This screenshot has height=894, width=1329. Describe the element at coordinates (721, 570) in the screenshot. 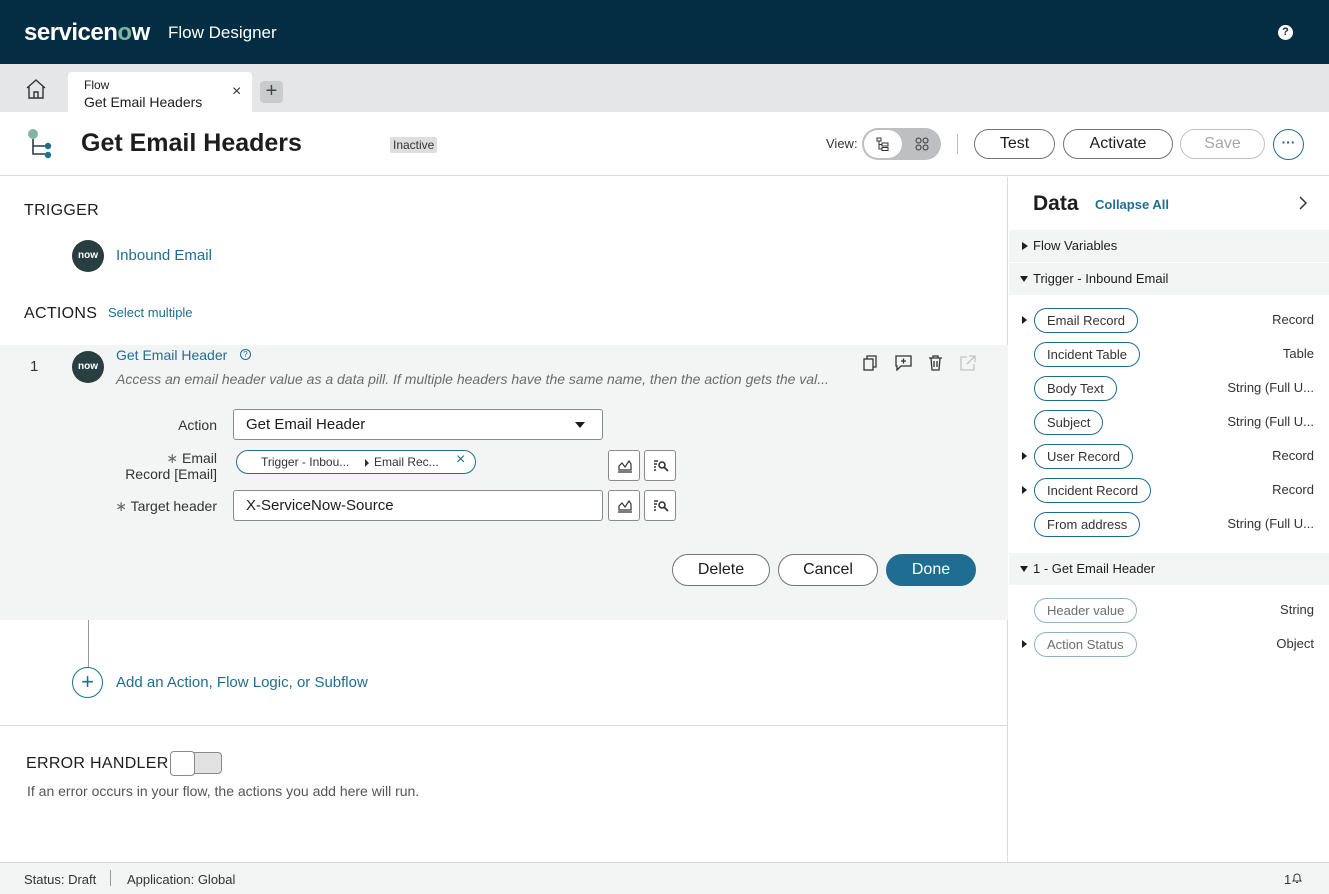

I see `delete-button: Delete` at that location.